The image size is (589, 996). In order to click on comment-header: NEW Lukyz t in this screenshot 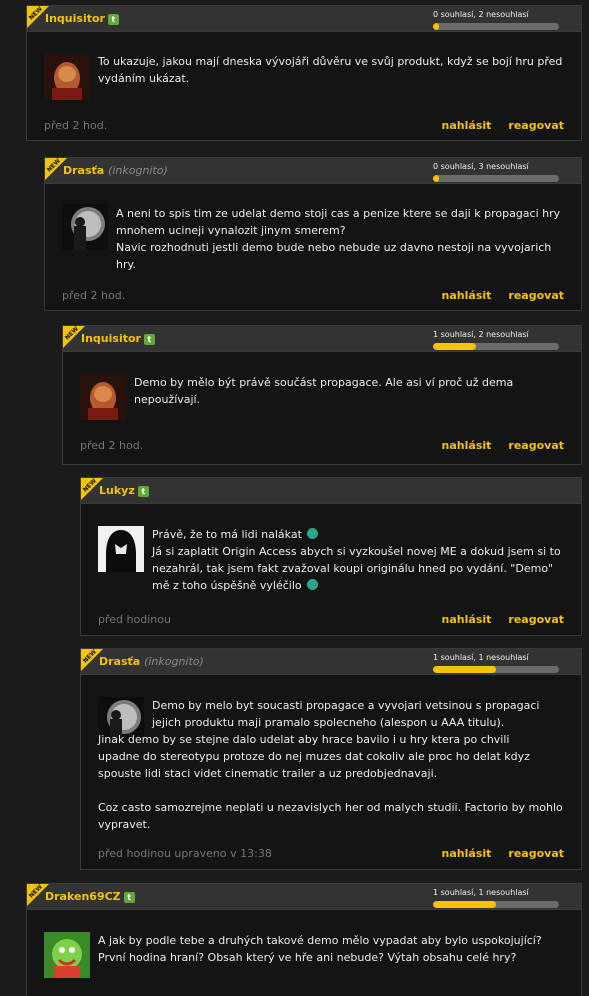, I will do `click(331, 490)`.